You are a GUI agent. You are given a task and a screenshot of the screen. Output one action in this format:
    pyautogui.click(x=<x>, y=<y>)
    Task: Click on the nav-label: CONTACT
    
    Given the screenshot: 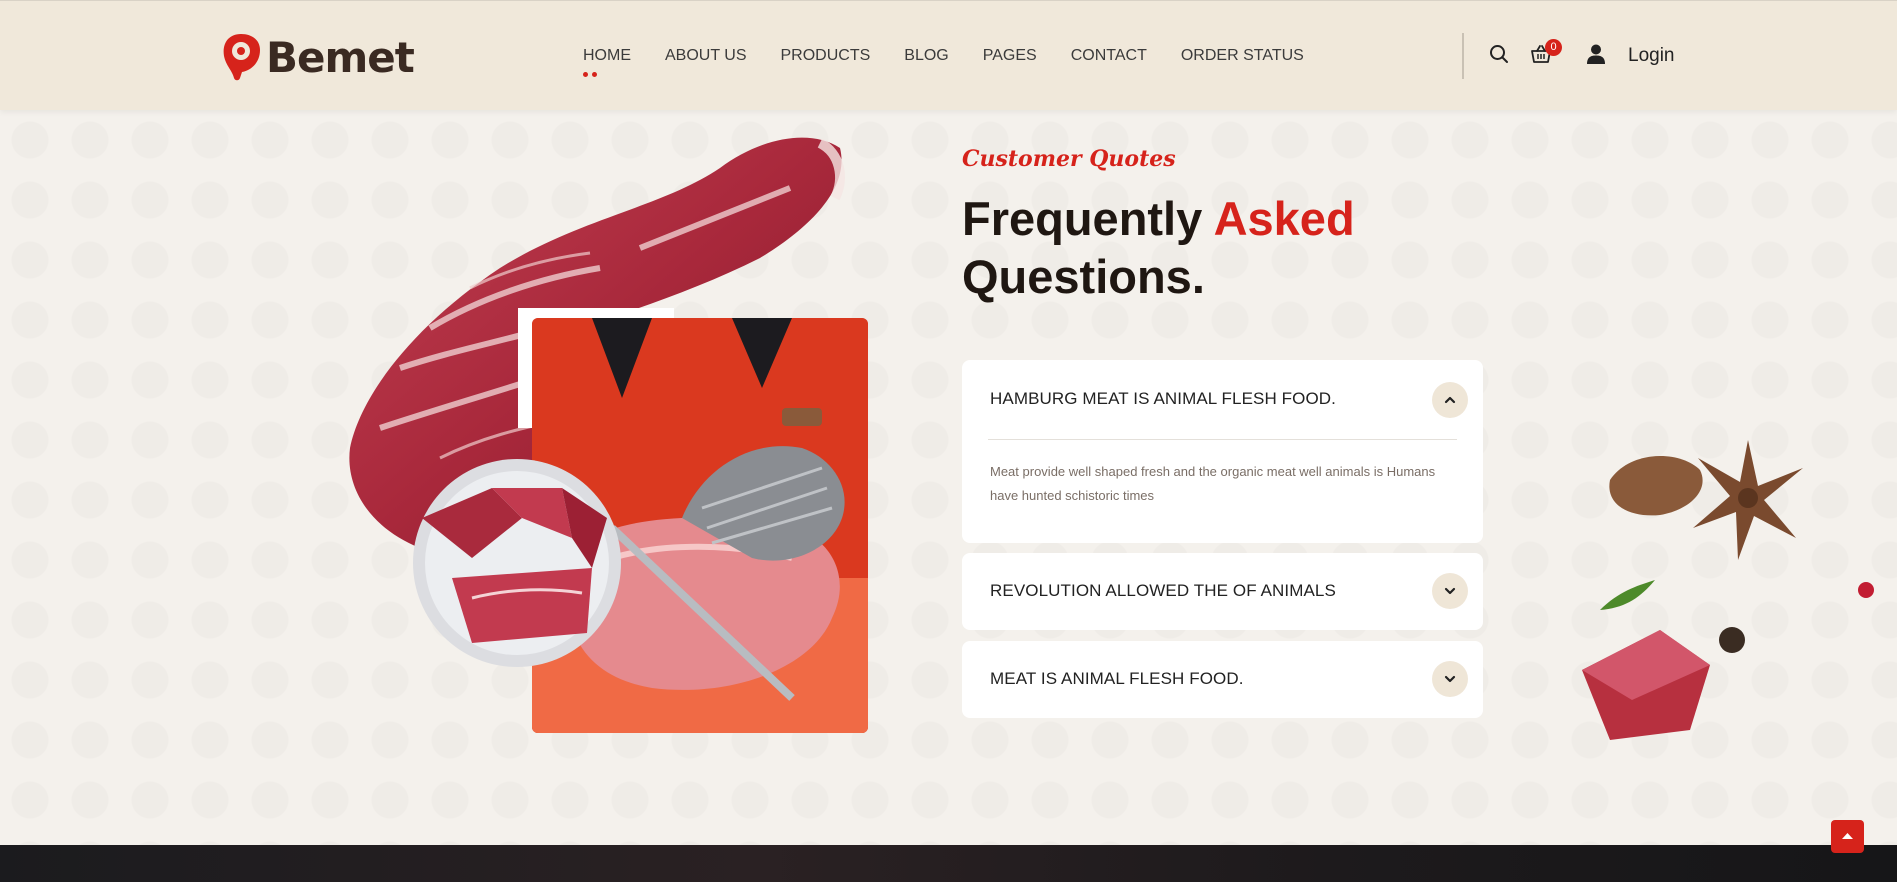 What is the action you would take?
    pyautogui.click(x=1108, y=55)
    